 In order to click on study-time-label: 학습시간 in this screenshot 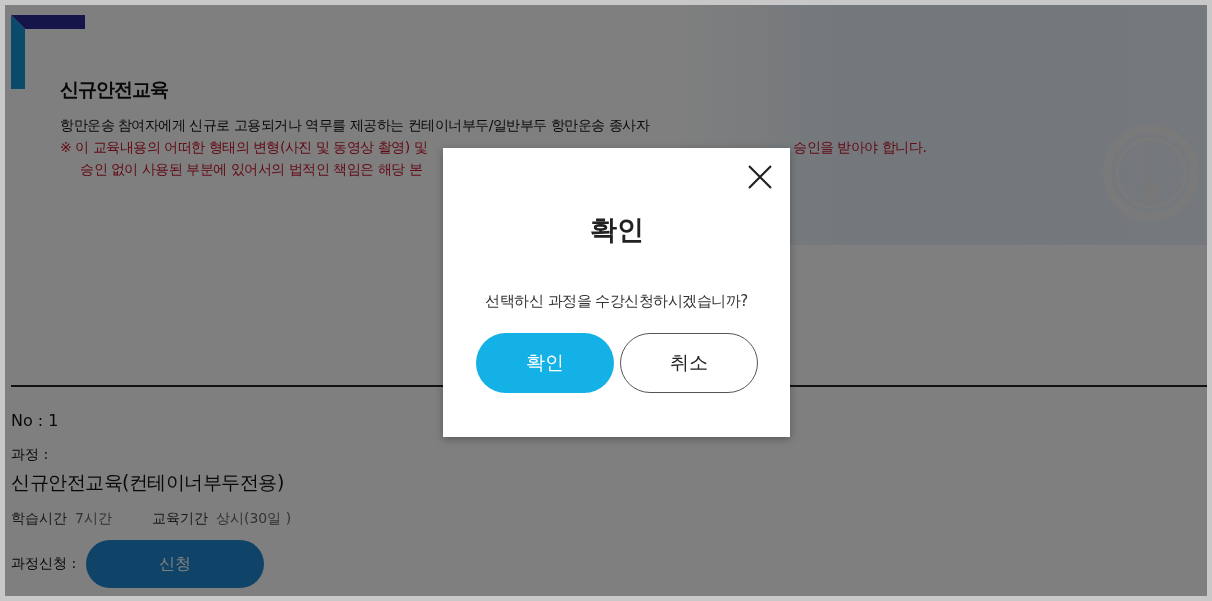, I will do `click(39, 519)`.